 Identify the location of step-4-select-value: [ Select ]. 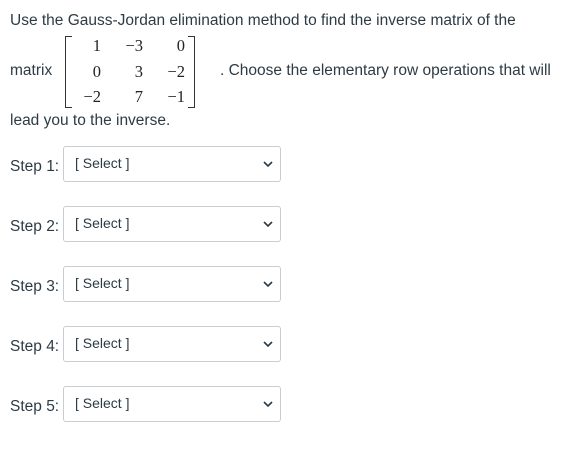
(102, 343).